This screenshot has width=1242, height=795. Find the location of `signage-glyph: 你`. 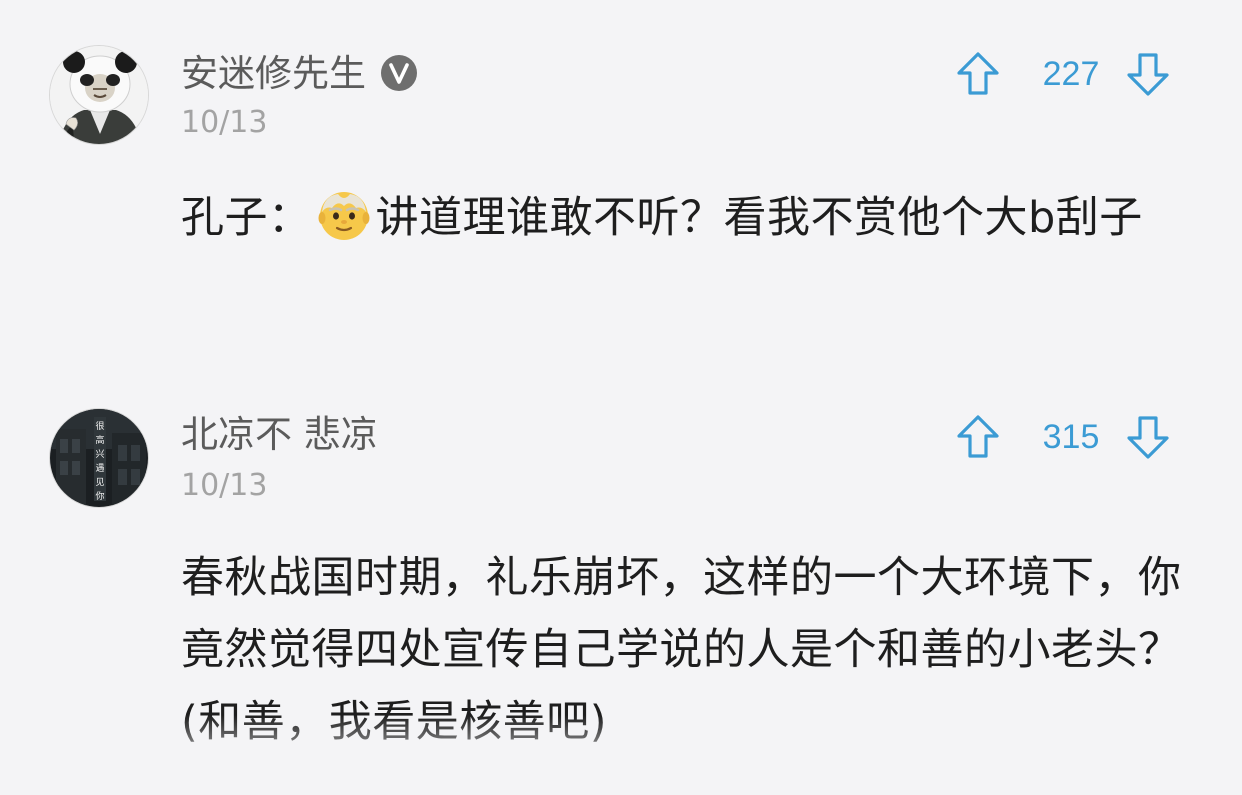

signage-glyph: 你 is located at coordinates (99, 496).